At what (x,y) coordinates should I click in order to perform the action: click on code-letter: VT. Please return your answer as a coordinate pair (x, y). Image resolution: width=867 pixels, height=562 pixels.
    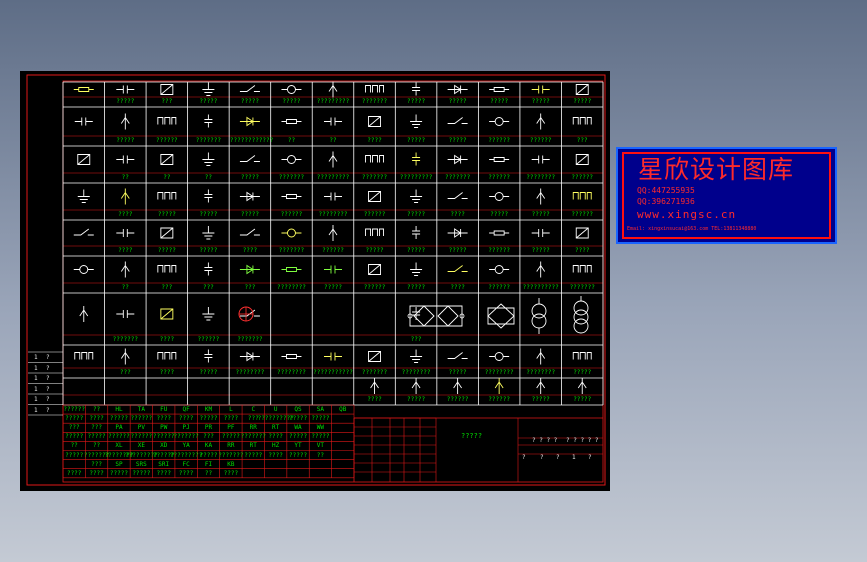
    Looking at the image, I should click on (320, 446).